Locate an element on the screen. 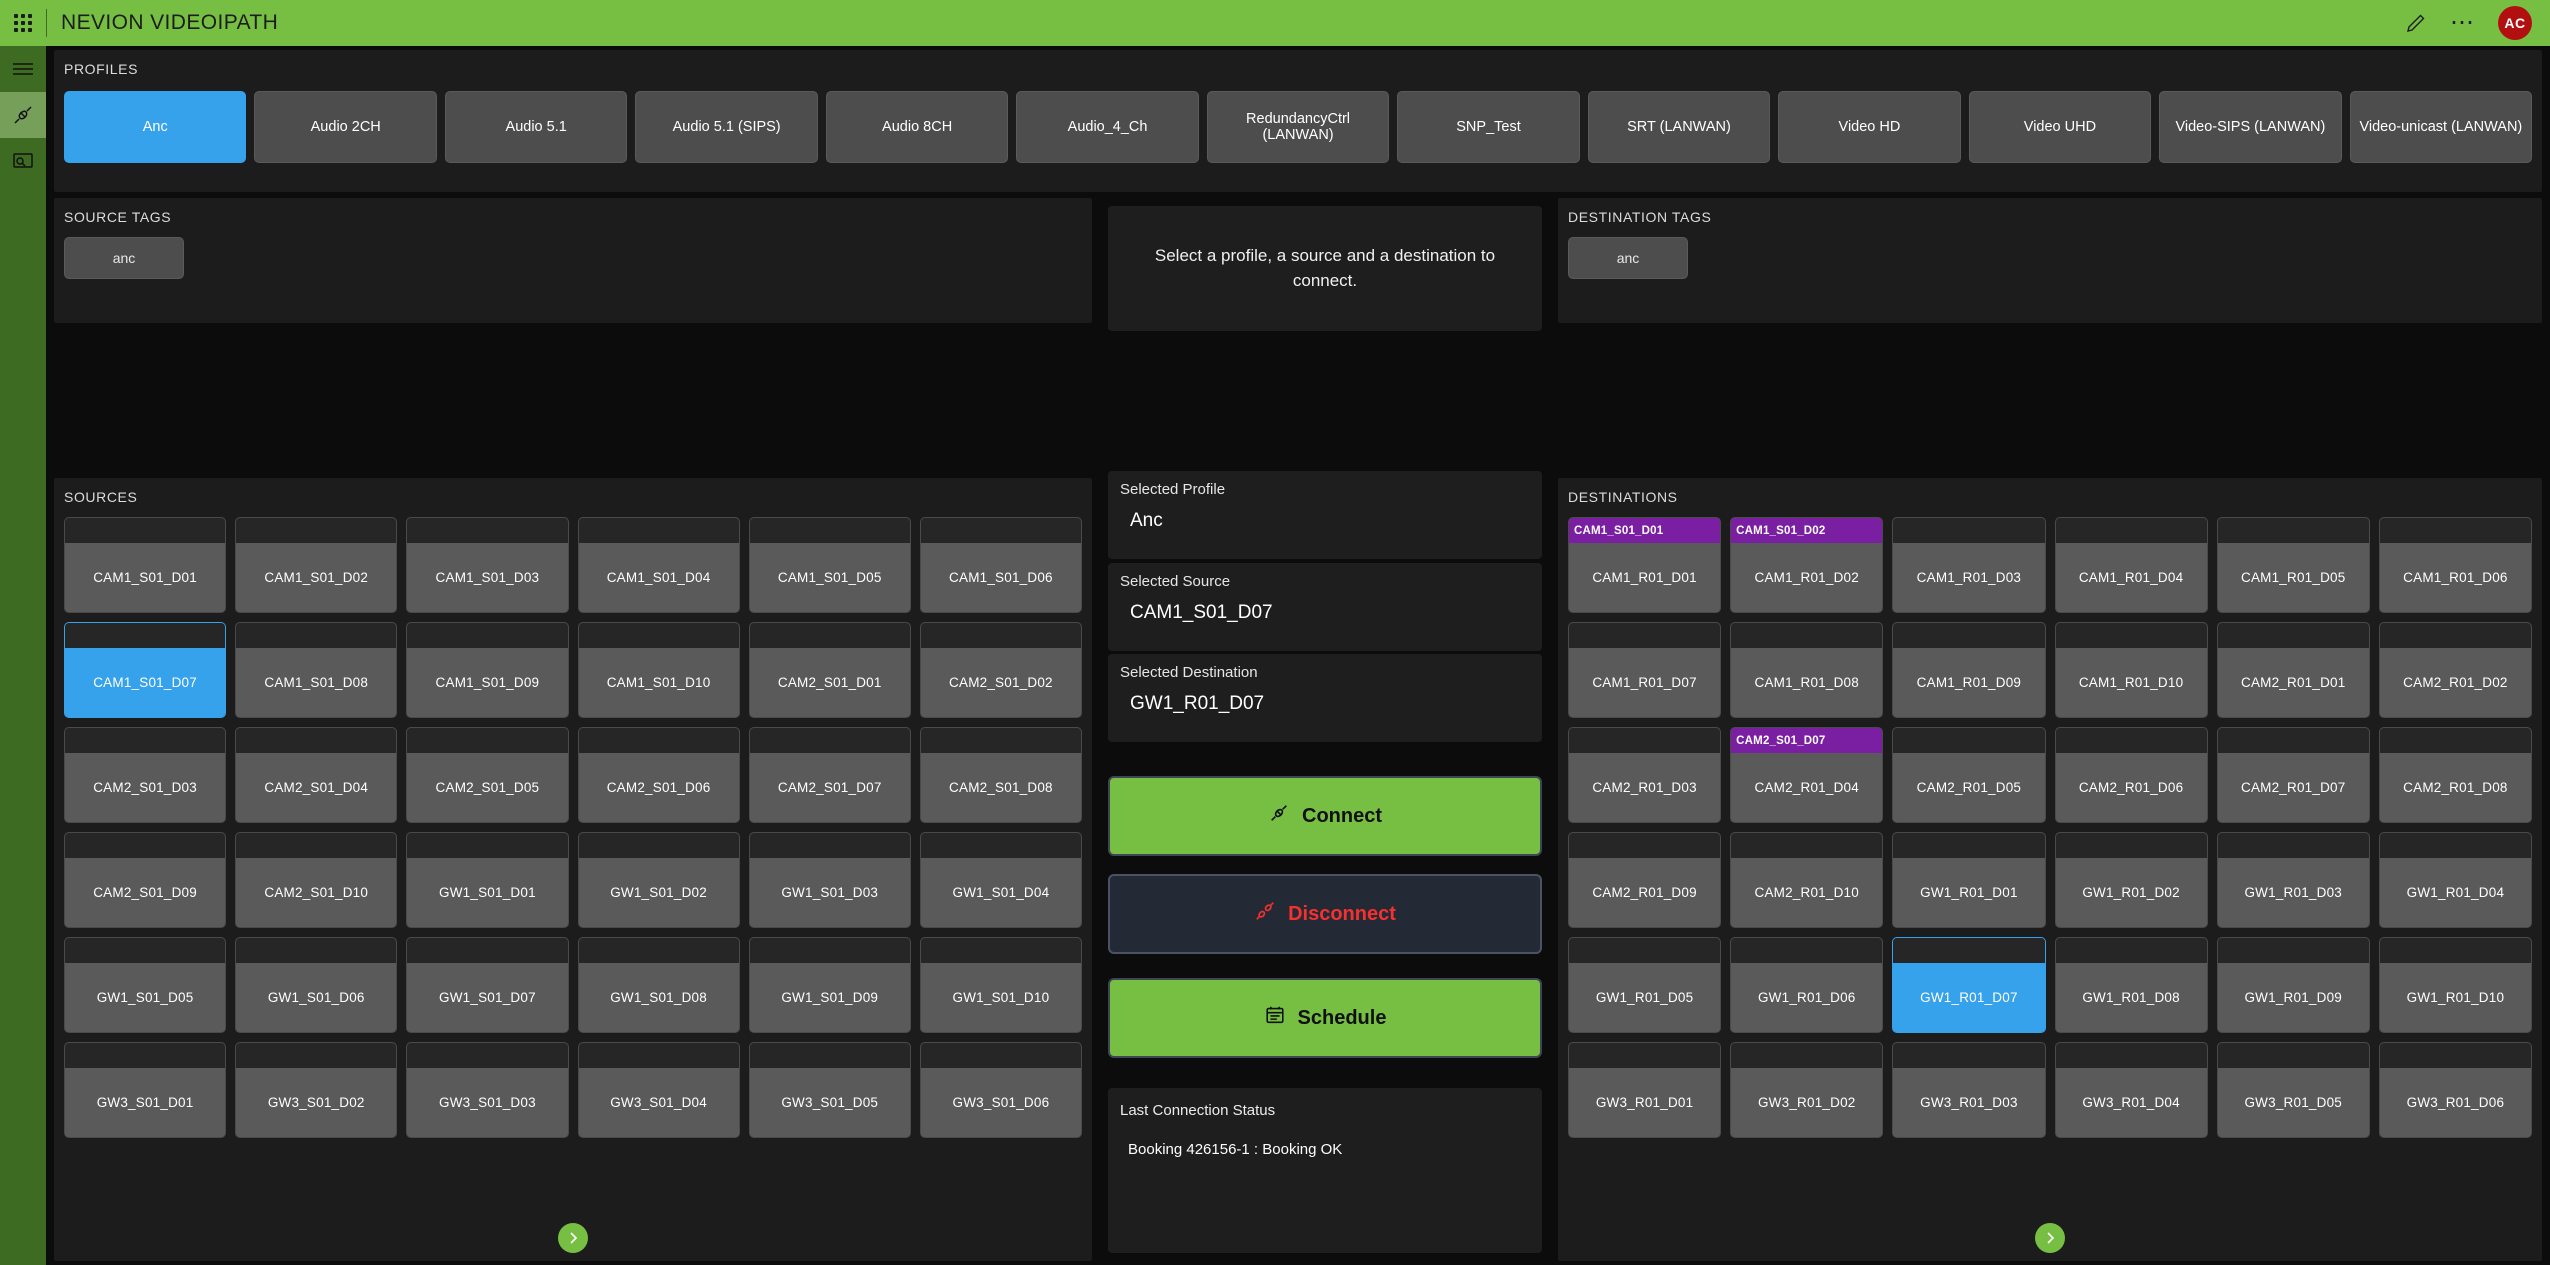 Image resolution: width=2550 pixels, height=1265 pixels. endpoint-tile: GW3_S01_D06 is located at coordinates (1000, 1090).